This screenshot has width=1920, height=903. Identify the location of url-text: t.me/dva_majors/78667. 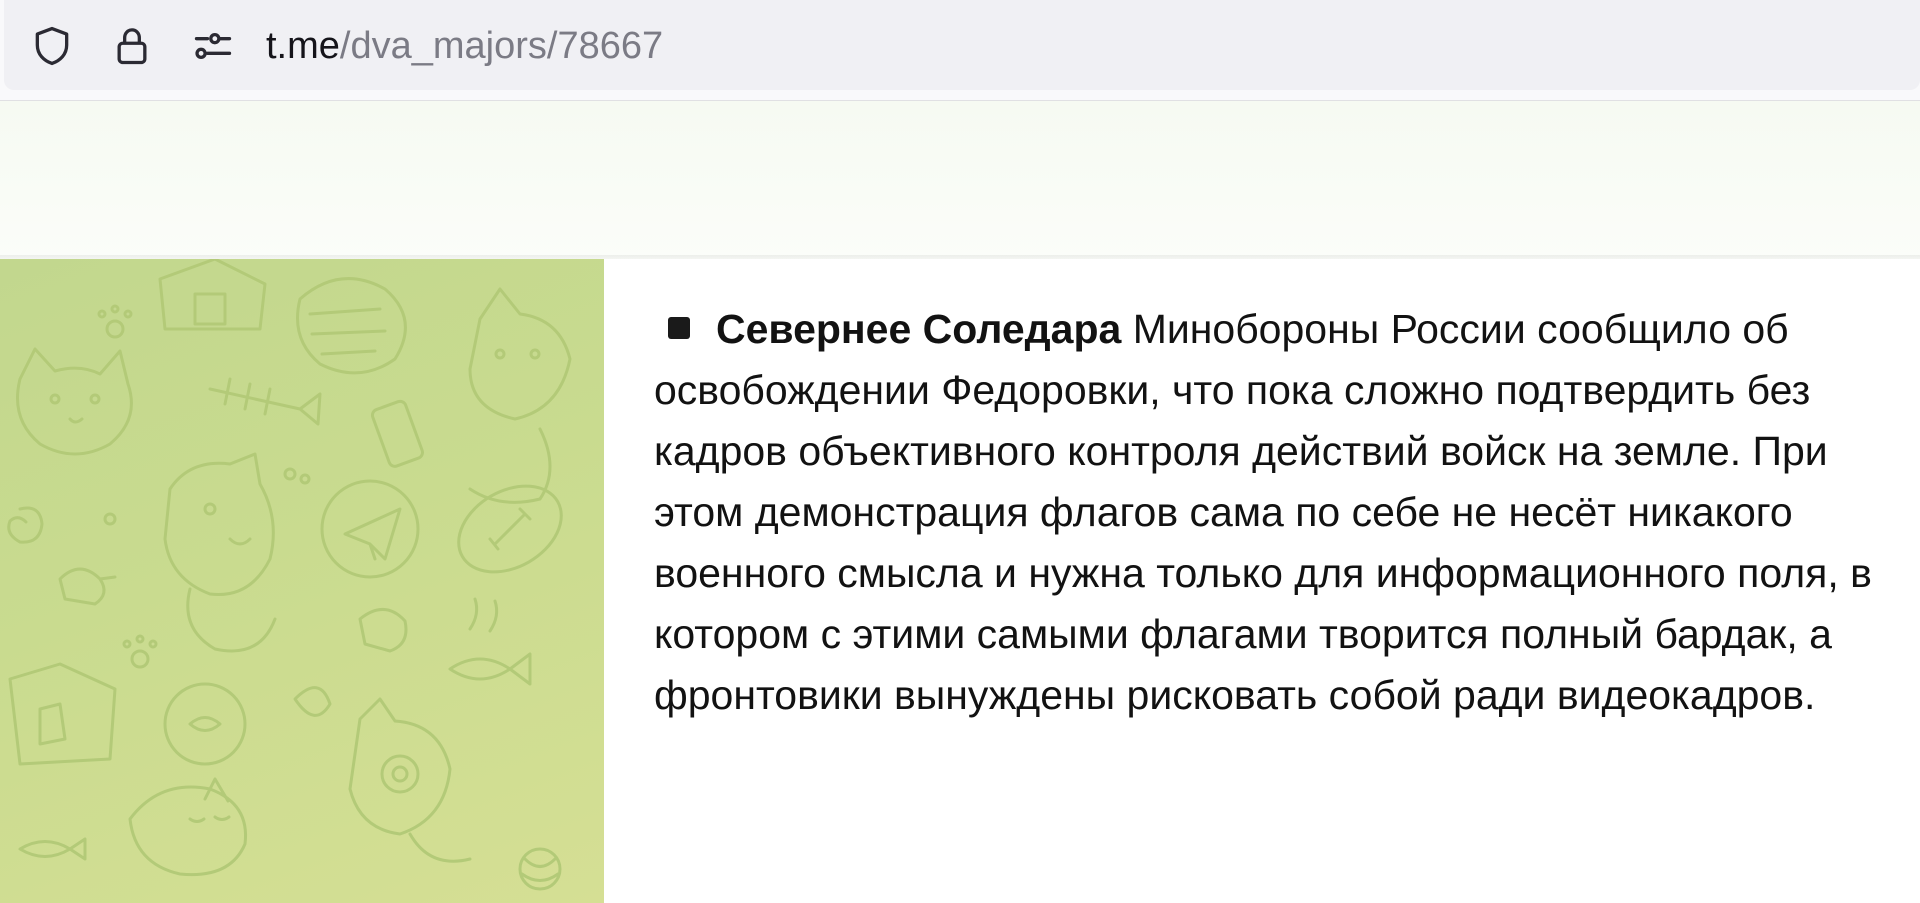
(464, 46).